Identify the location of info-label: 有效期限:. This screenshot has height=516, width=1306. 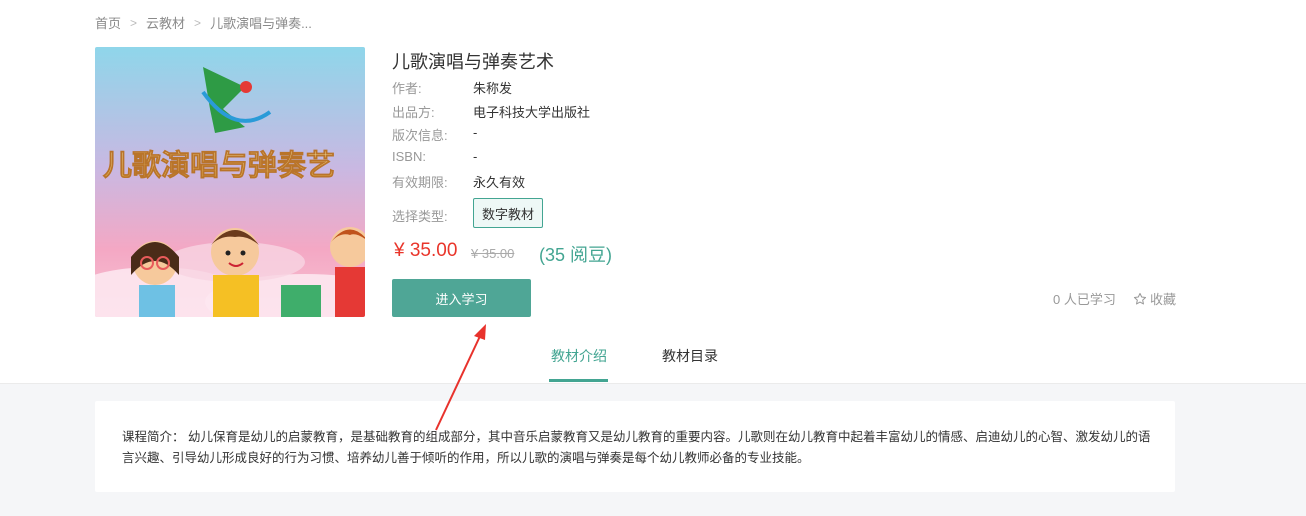
(420, 182).